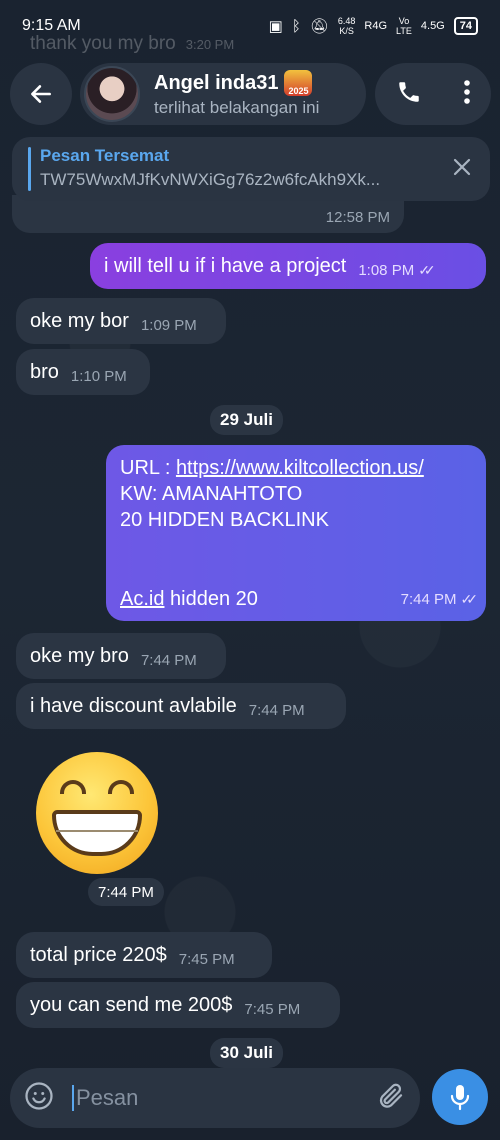 This screenshot has width=500, height=1140. I want to click on more-options-button, so click(467, 94).